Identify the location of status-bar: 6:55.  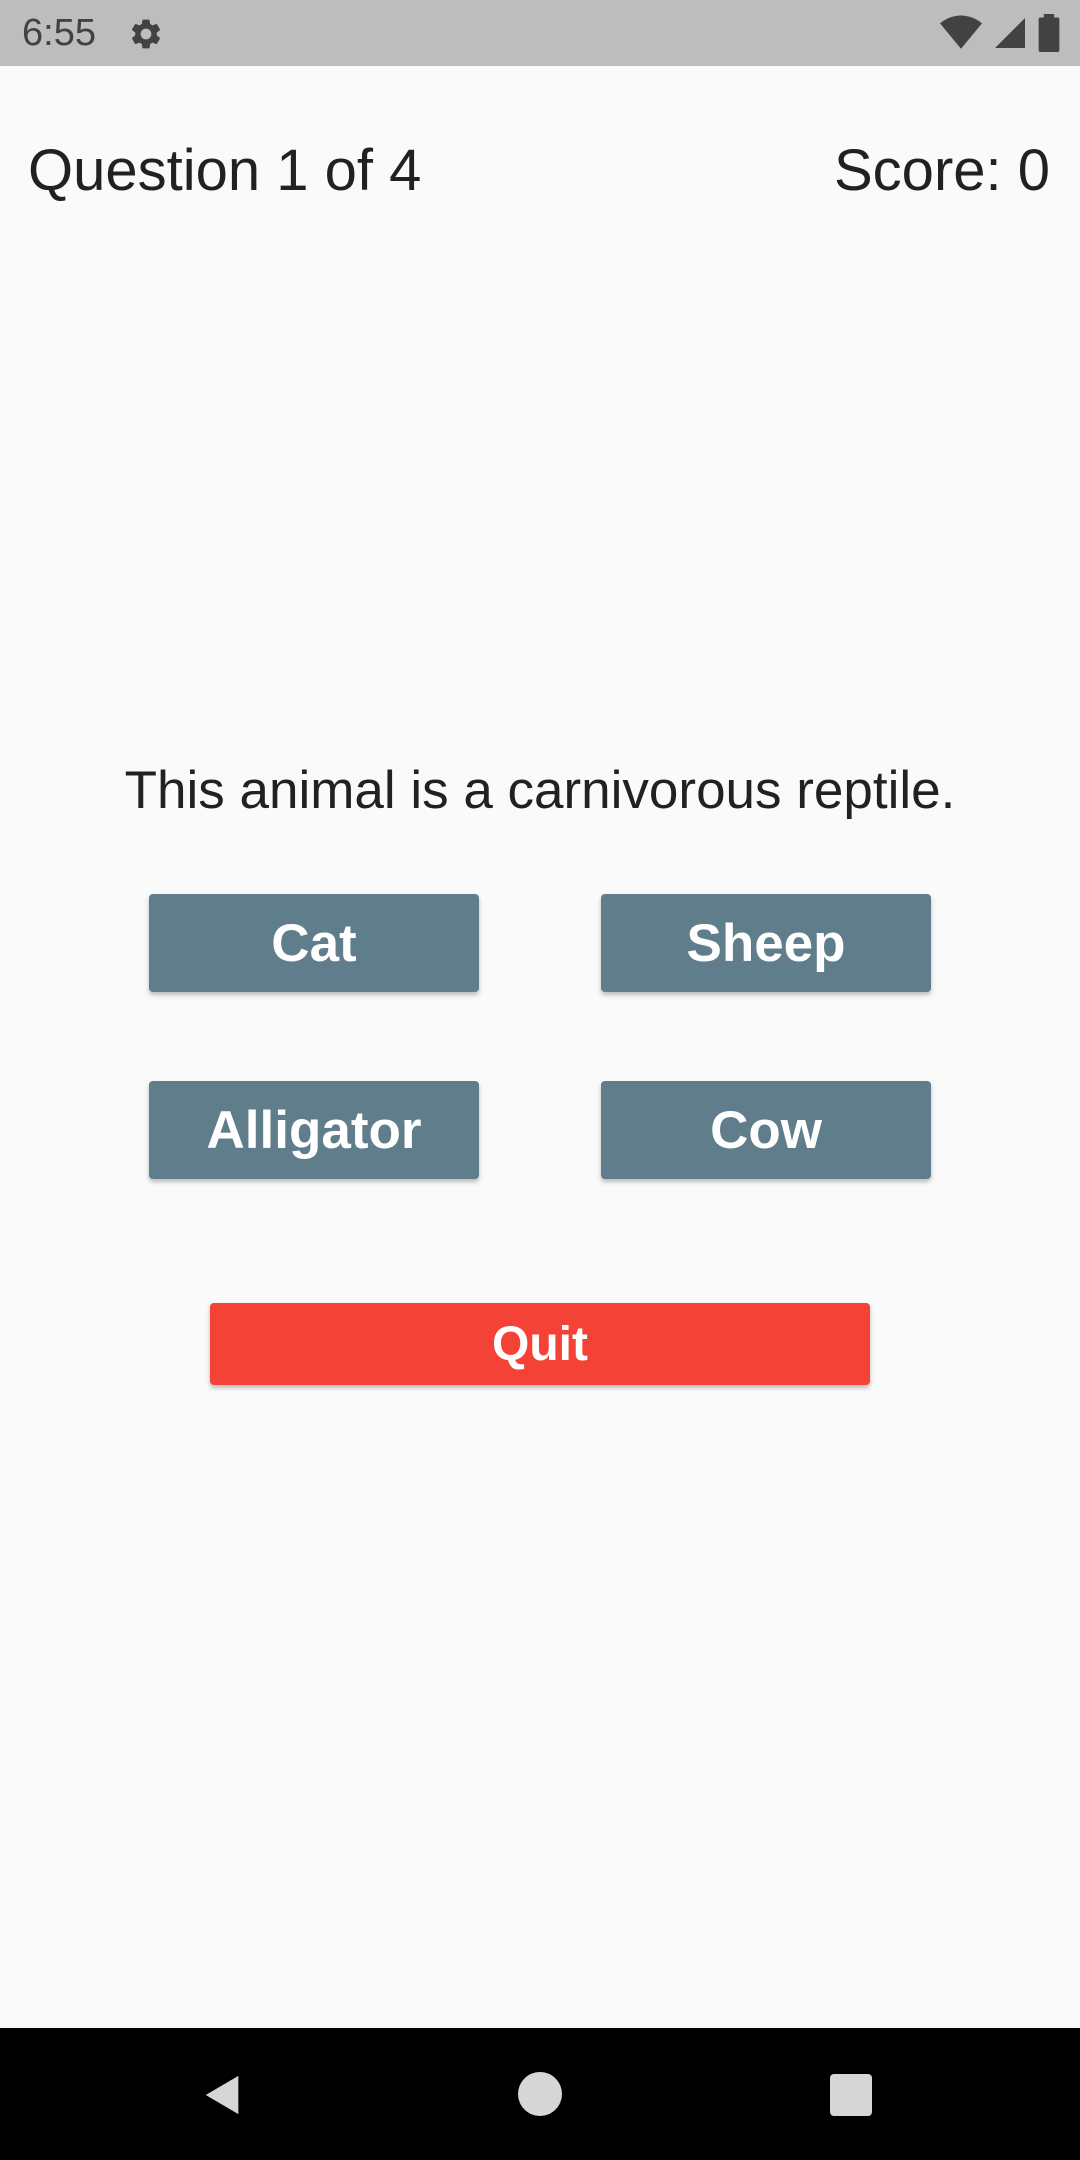
(540, 33).